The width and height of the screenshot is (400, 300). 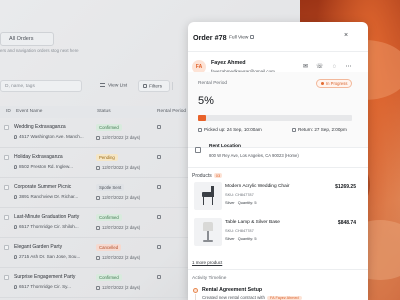 I want to click on filters-label: Filters, so click(x=156, y=87).